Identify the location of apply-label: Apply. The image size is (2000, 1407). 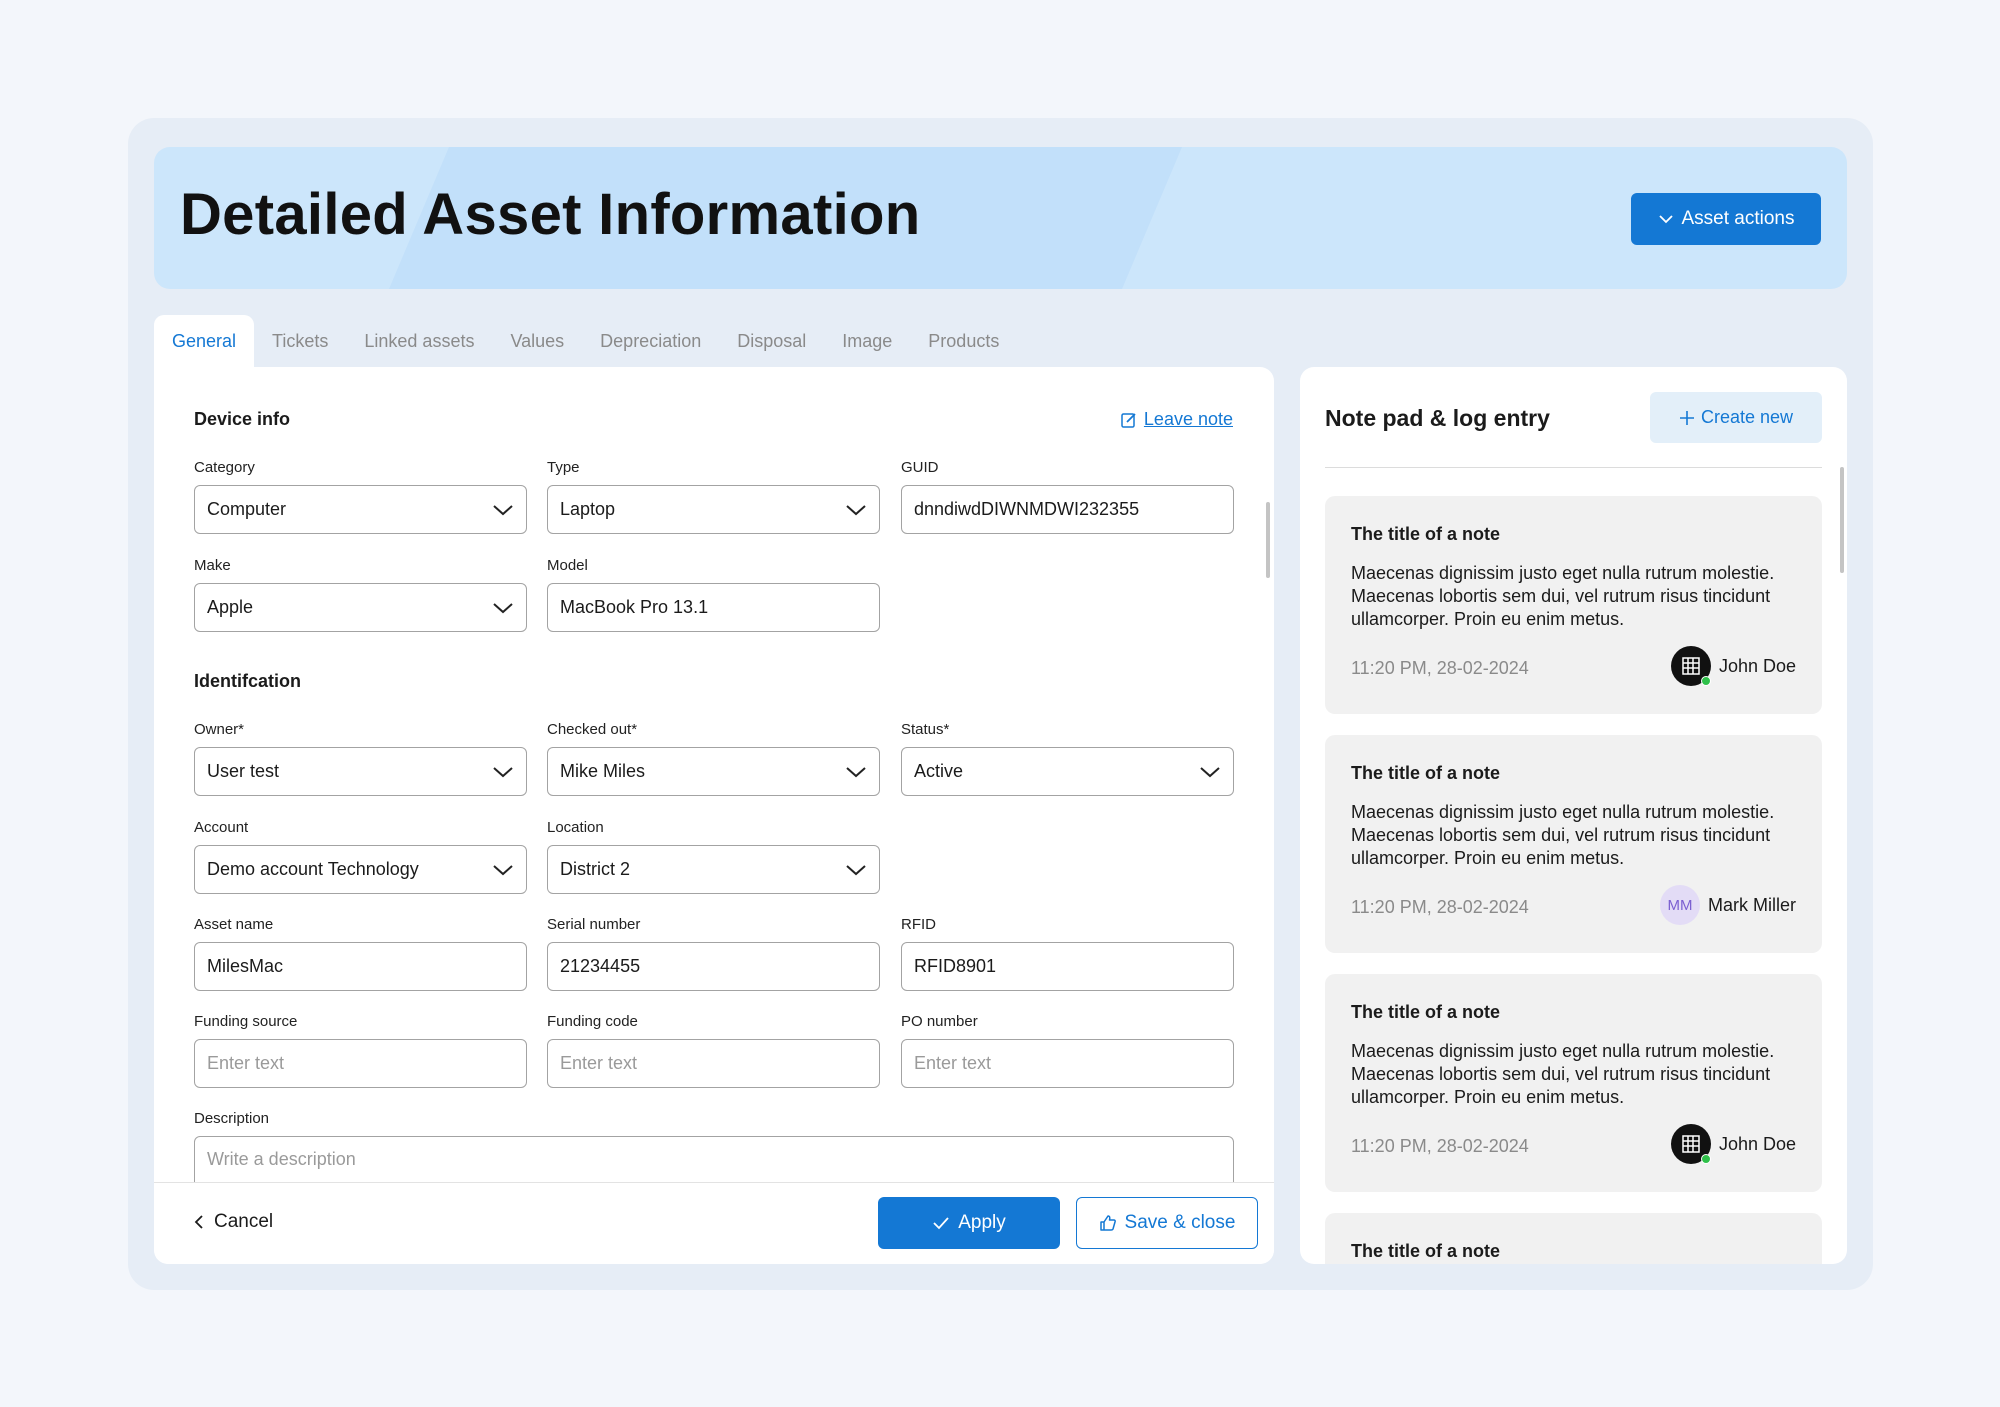
(982, 1222).